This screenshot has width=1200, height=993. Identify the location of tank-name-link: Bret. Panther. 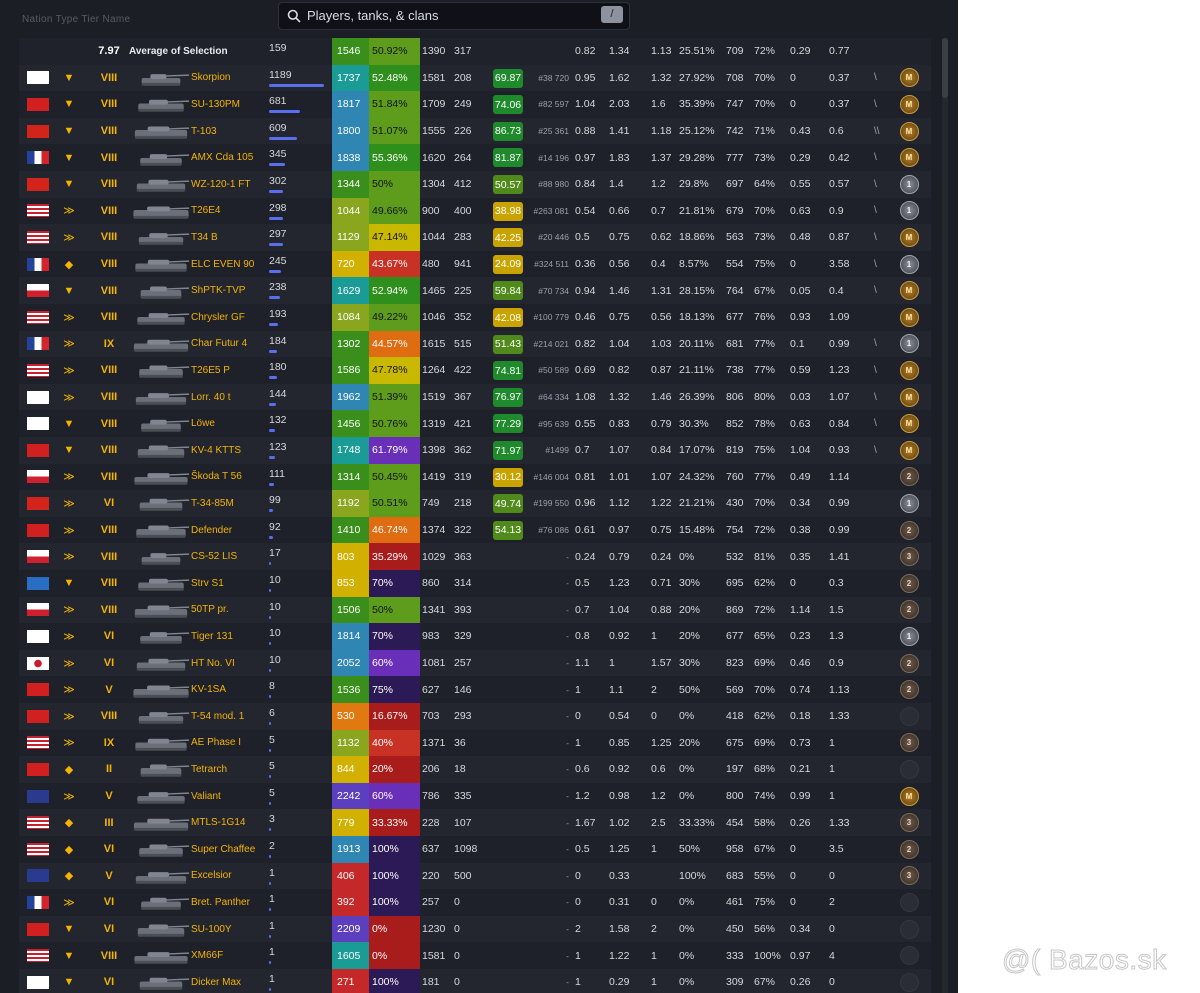
(231, 902).